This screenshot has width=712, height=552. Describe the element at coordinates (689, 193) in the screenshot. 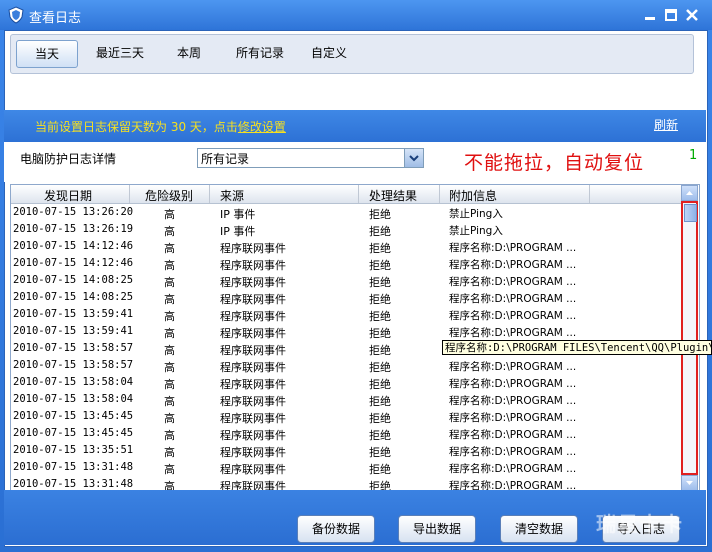

I see `scroll-up-button` at that location.